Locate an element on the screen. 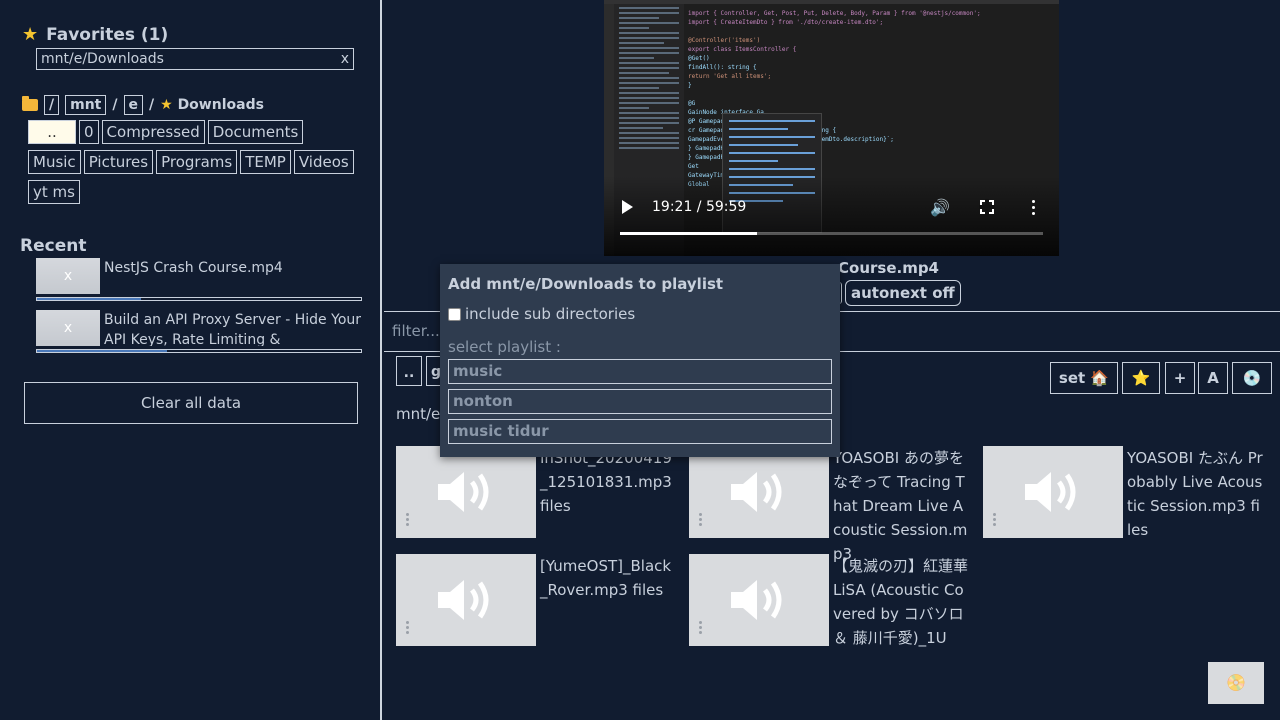  favorites-title: Favorites (1) is located at coordinates (107, 34).